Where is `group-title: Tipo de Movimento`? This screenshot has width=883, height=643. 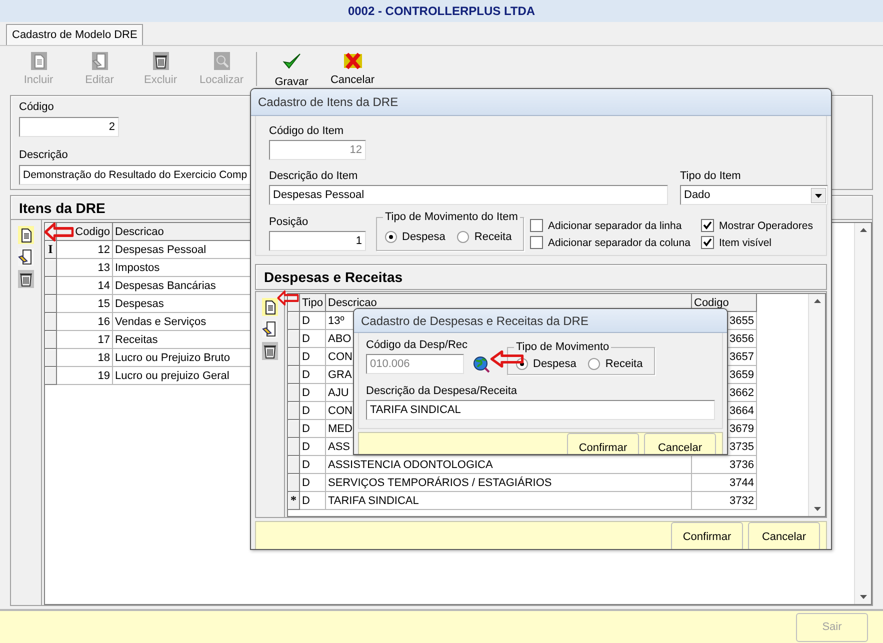 group-title: Tipo de Movimento is located at coordinates (563, 347).